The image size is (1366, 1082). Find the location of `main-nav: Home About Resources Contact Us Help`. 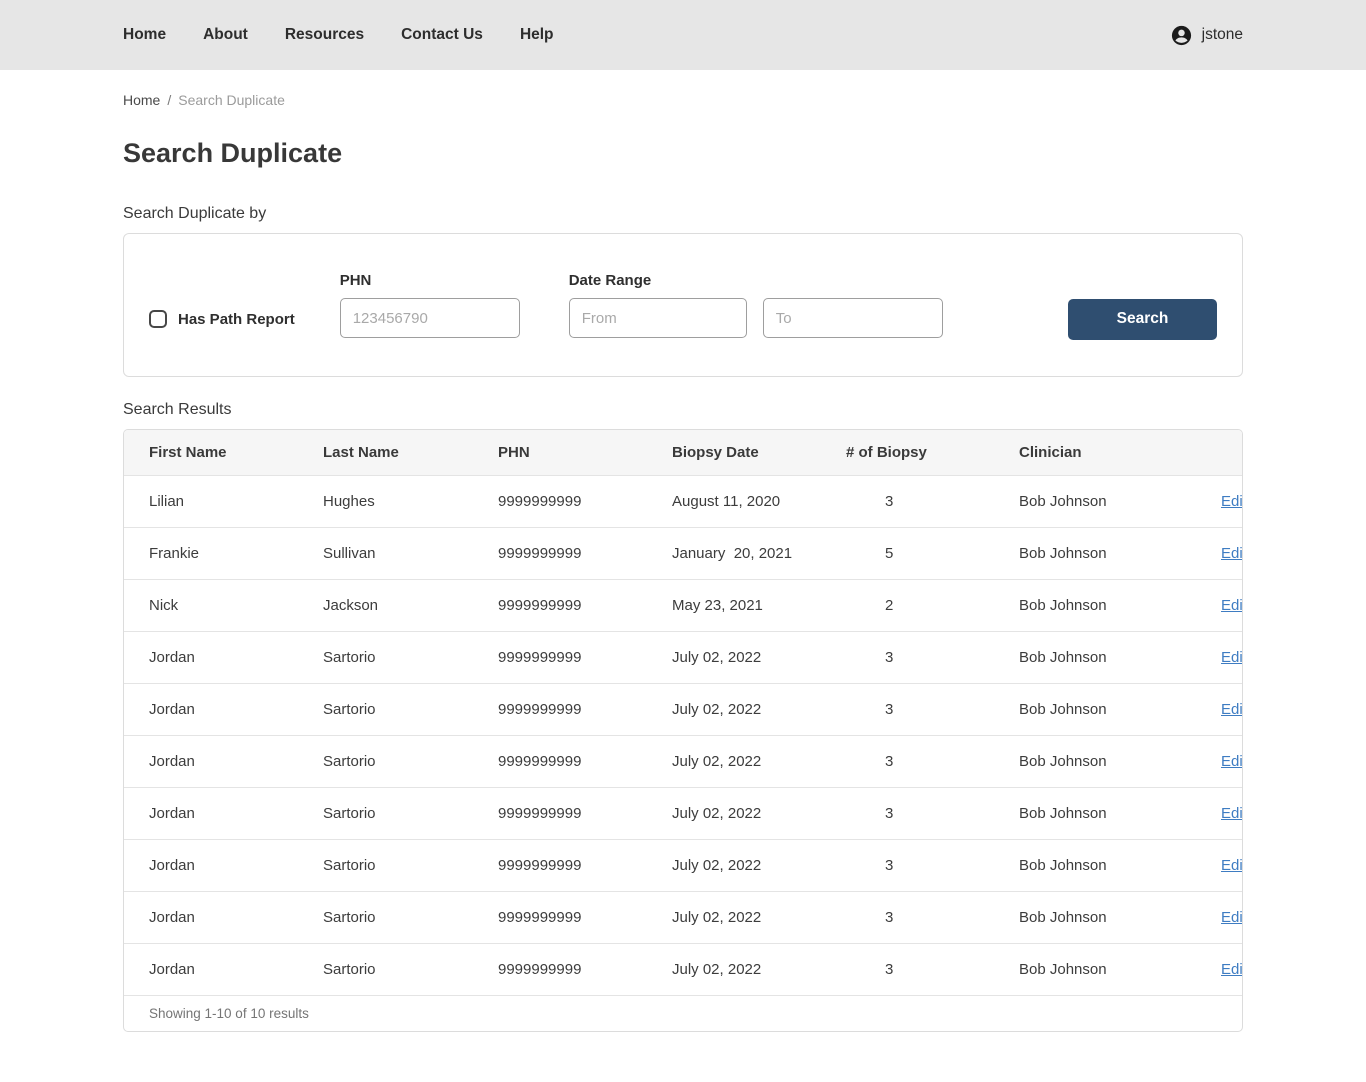

main-nav: Home About Resources Contact Us Help is located at coordinates (338, 35).